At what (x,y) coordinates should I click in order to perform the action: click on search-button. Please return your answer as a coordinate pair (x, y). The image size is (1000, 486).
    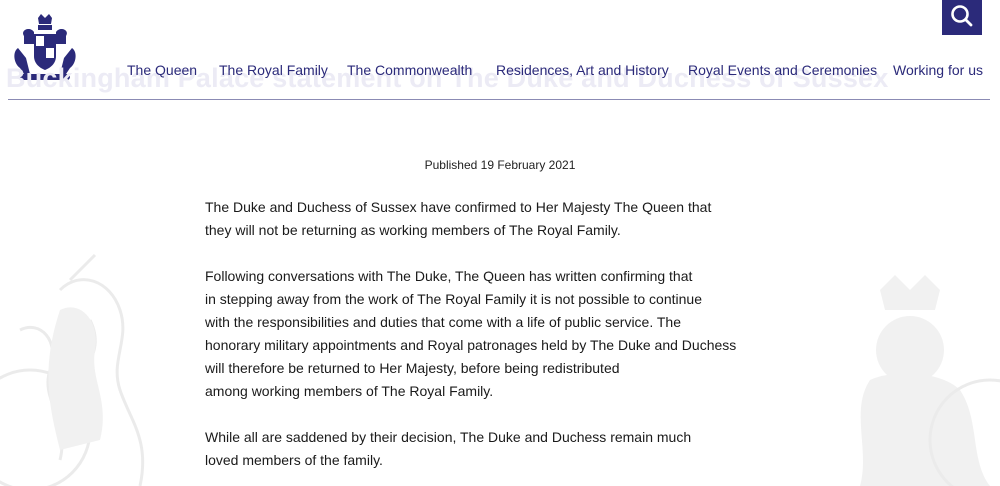
    Looking at the image, I should click on (962, 17).